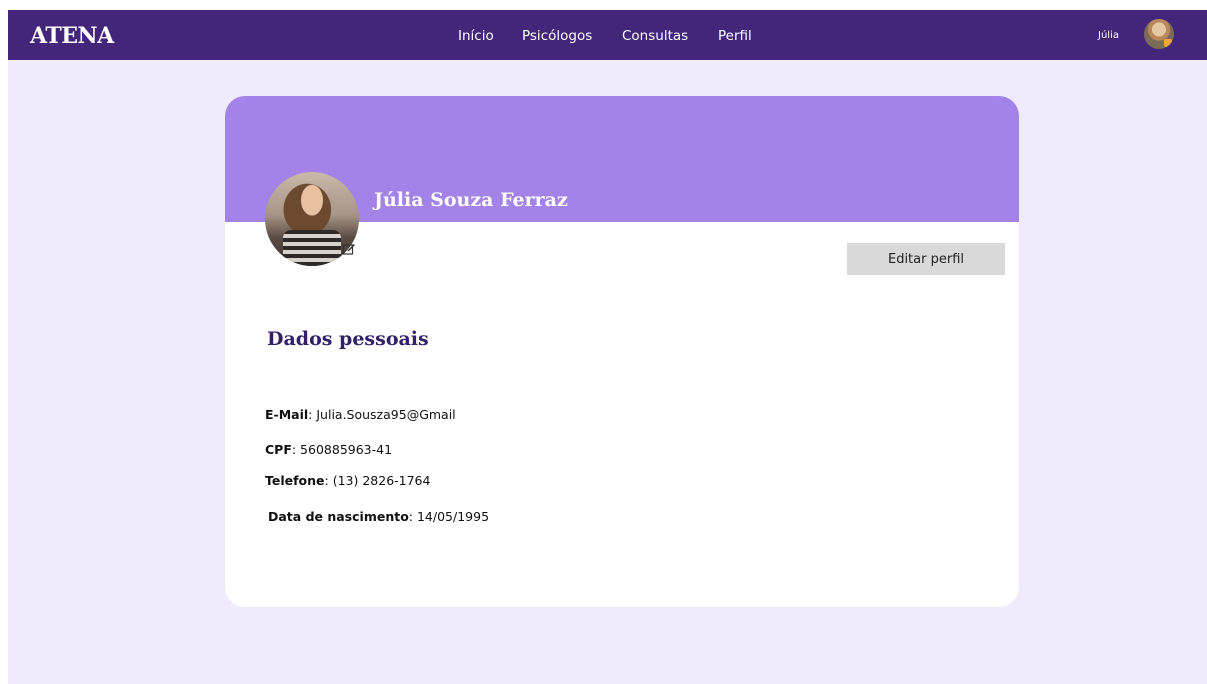 The width and height of the screenshot is (1207, 684). I want to click on user-name-label: Júlia, so click(1108, 35).